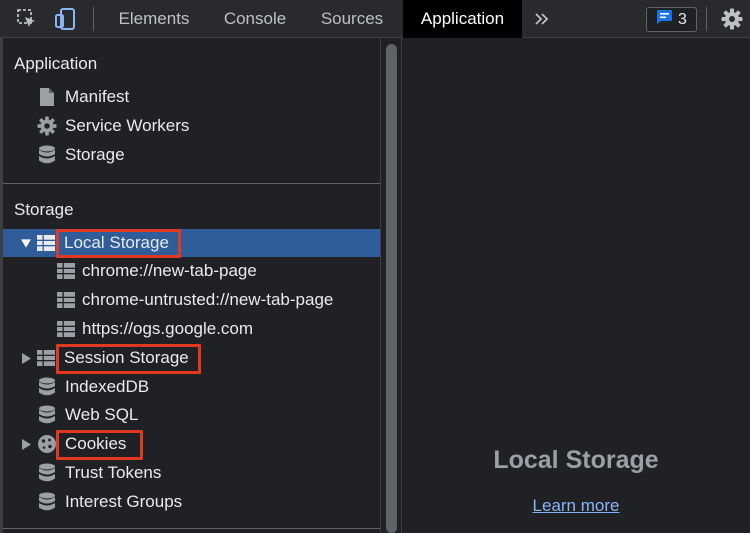 The width and height of the screenshot is (750, 533). I want to click on panel-title: Local Storage, so click(576, 460).